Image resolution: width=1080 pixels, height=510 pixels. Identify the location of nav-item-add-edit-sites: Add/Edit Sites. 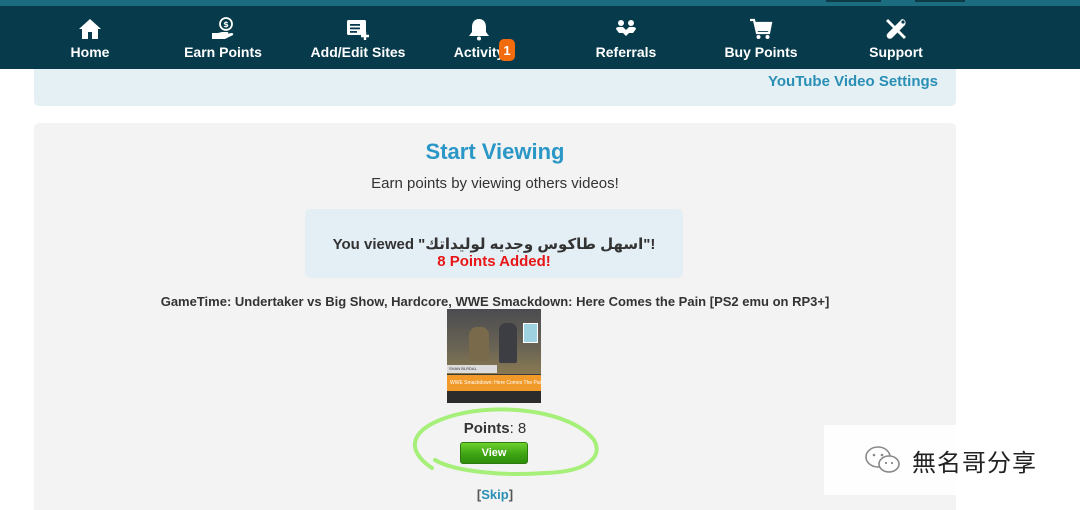
(358, 37).